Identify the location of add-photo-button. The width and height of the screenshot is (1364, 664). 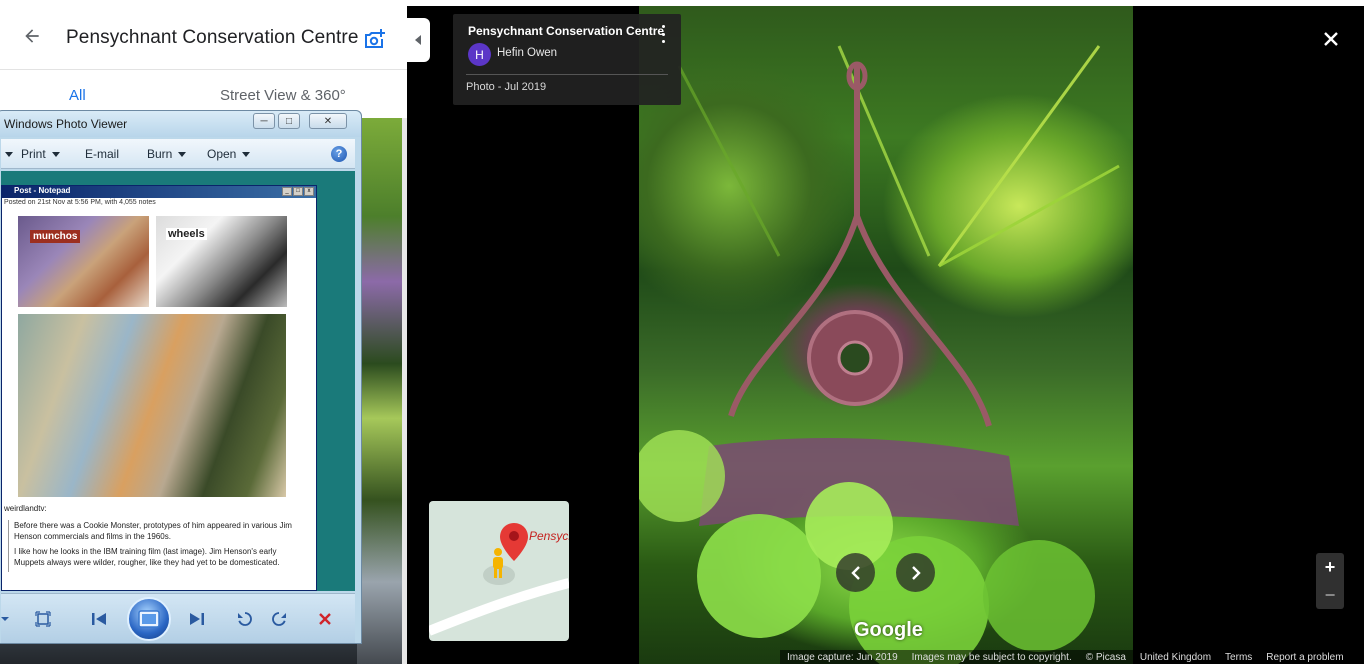
(375, 39).